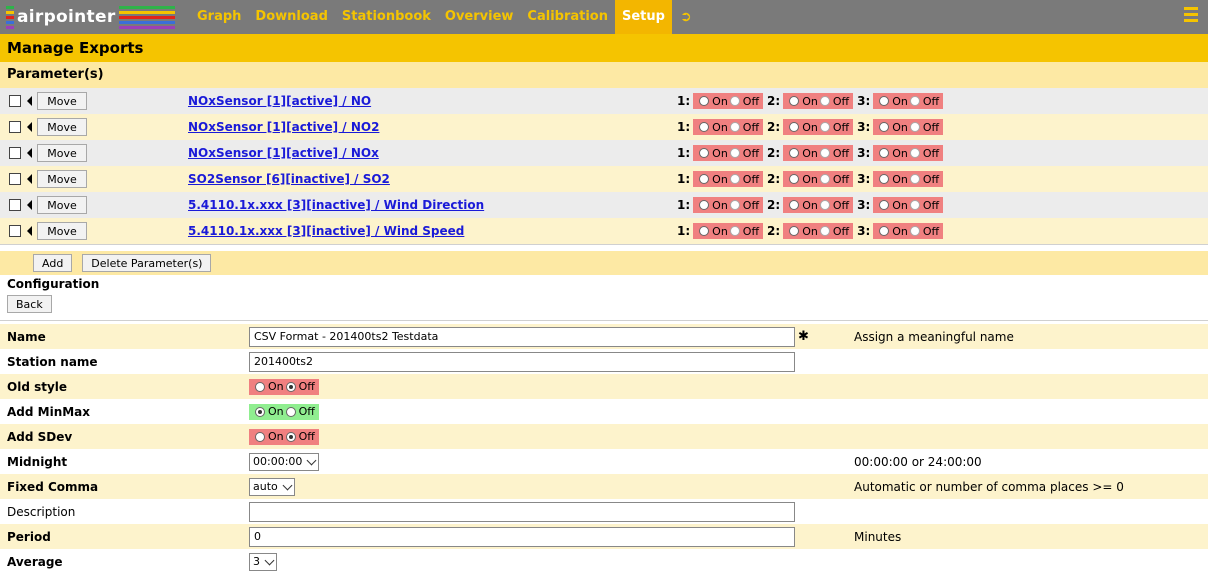  What do you see at coordinates (522, 336) in the screenshot?
I see `name-input: CSV Format - 201400ts2 Testdata` at bounding box center [522, 336].